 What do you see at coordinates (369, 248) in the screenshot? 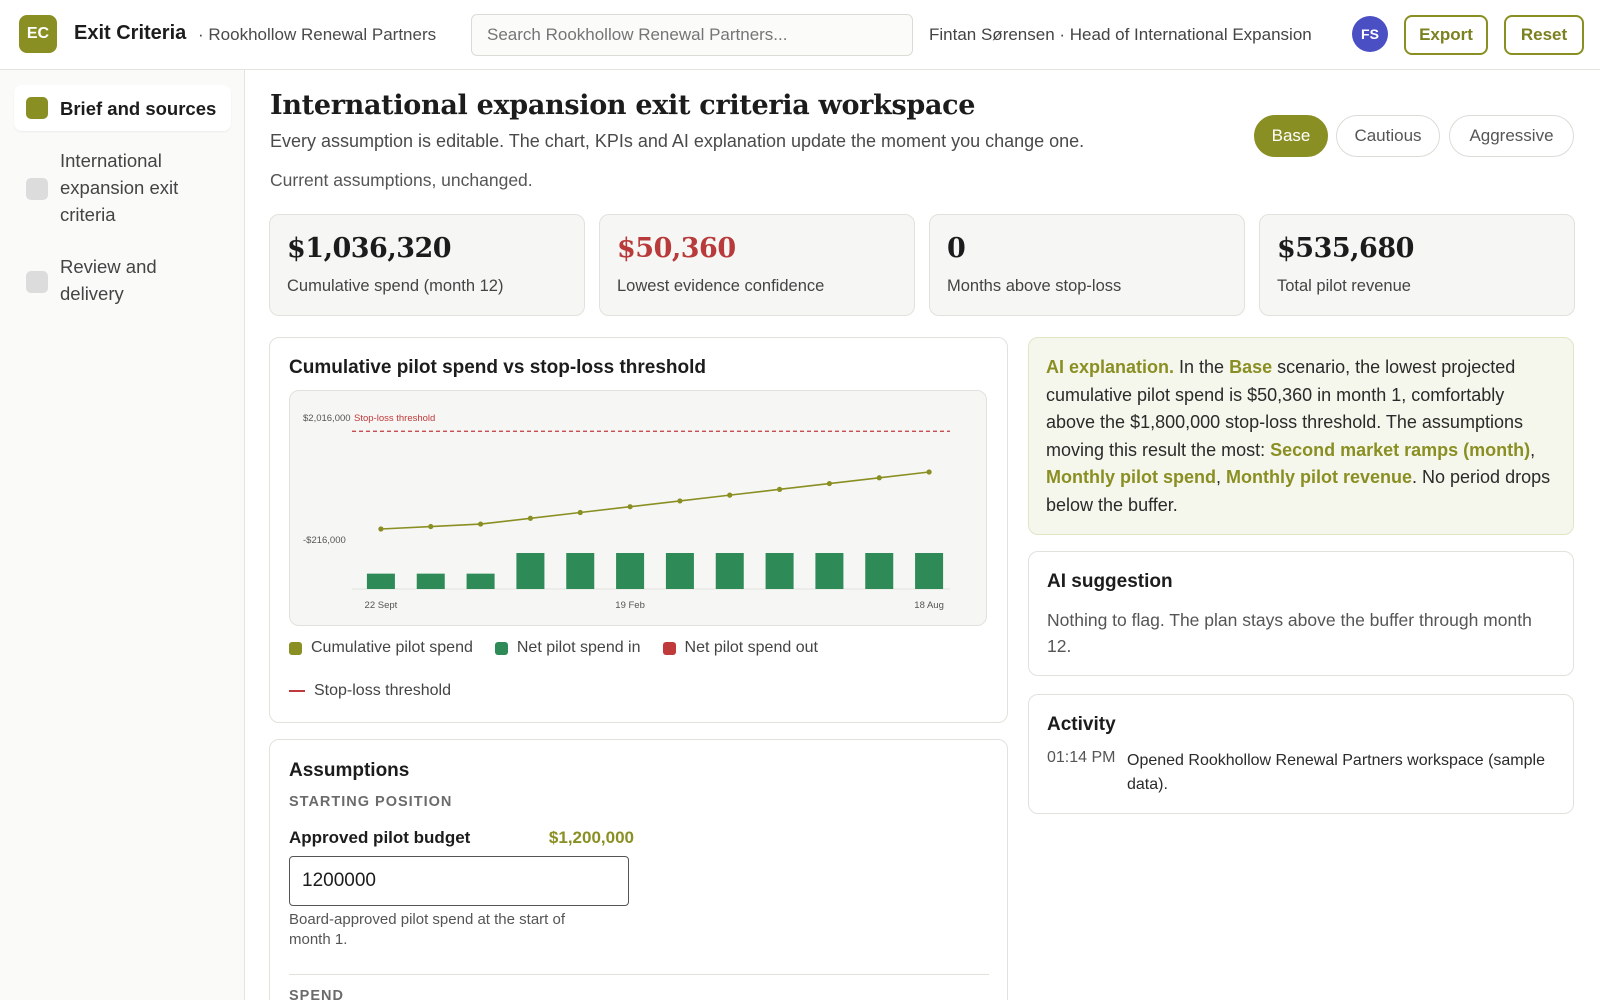
I see `kpi-value: $1,036,320` at bounding box center [369, 248].